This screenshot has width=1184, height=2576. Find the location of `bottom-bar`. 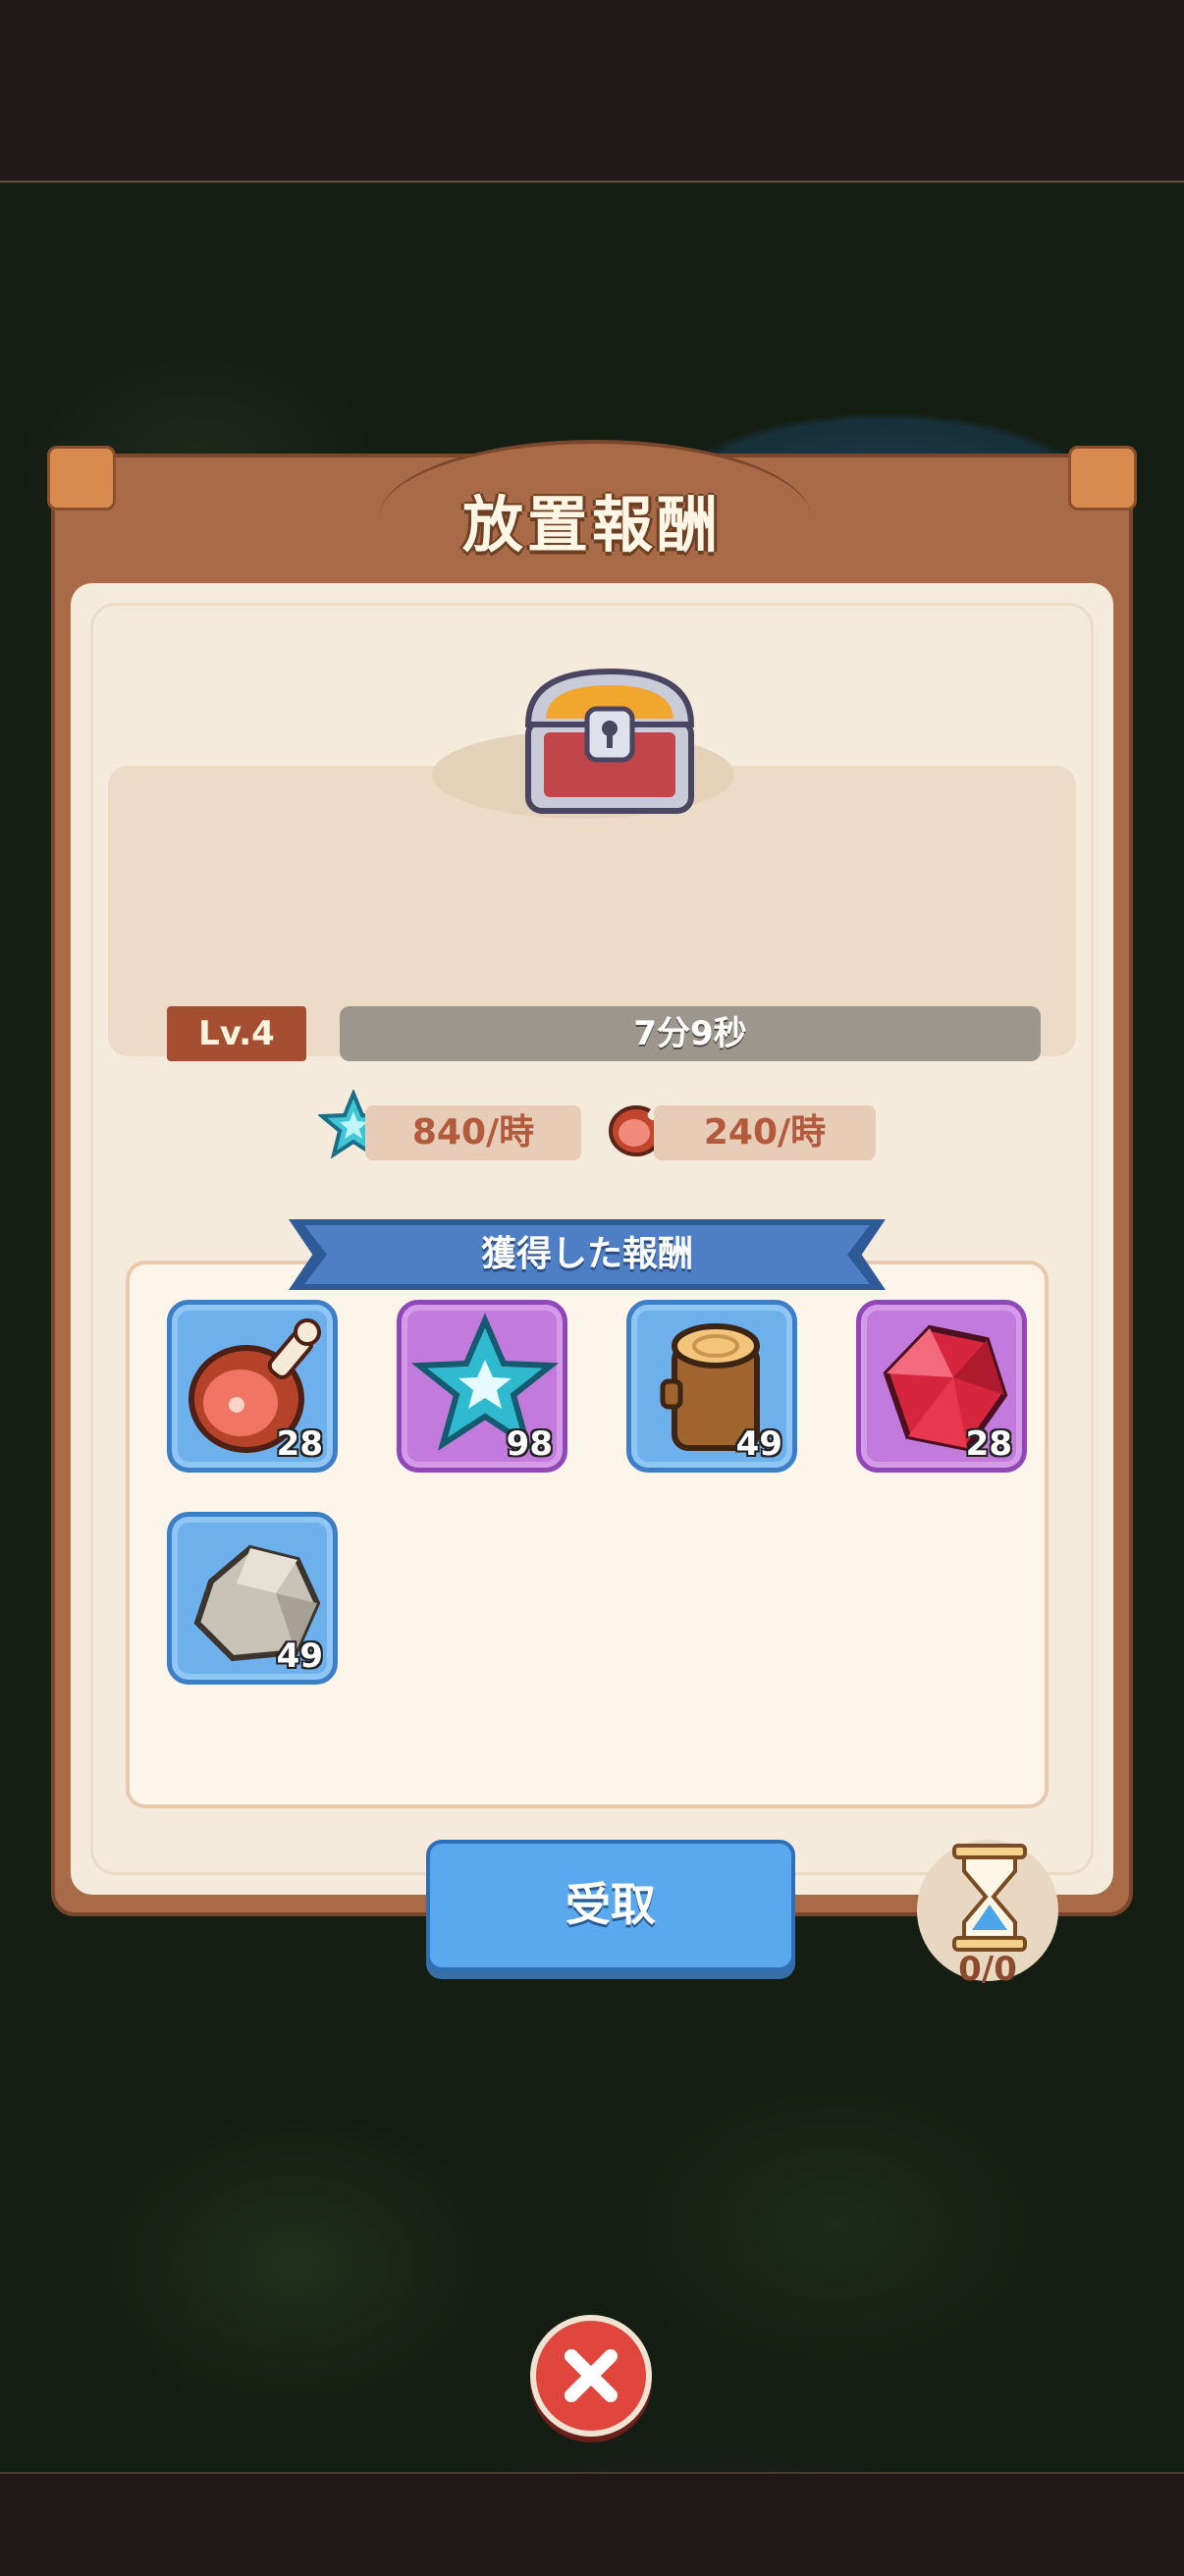

bottom-bar is located at coordinates (592, 2524).